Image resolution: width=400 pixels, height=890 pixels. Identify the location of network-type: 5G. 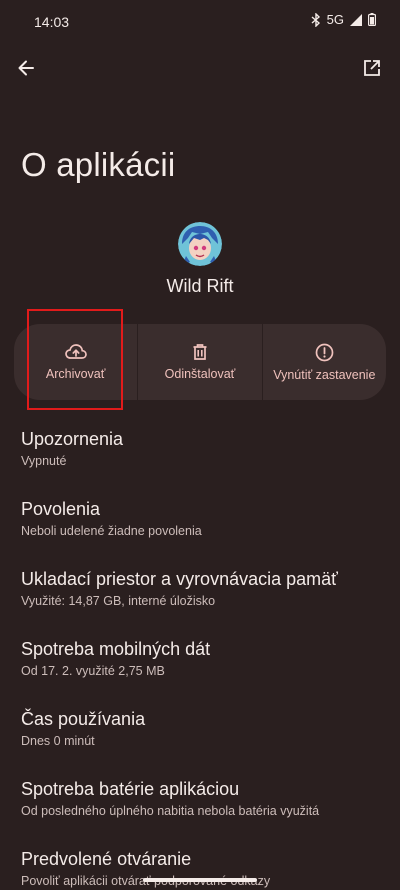
(335, 19).